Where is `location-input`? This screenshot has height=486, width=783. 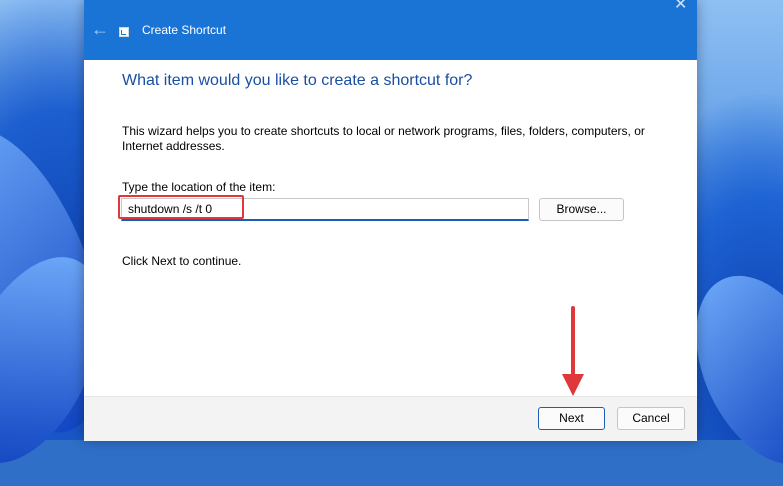 location-input is located at coordinates (325, 209).